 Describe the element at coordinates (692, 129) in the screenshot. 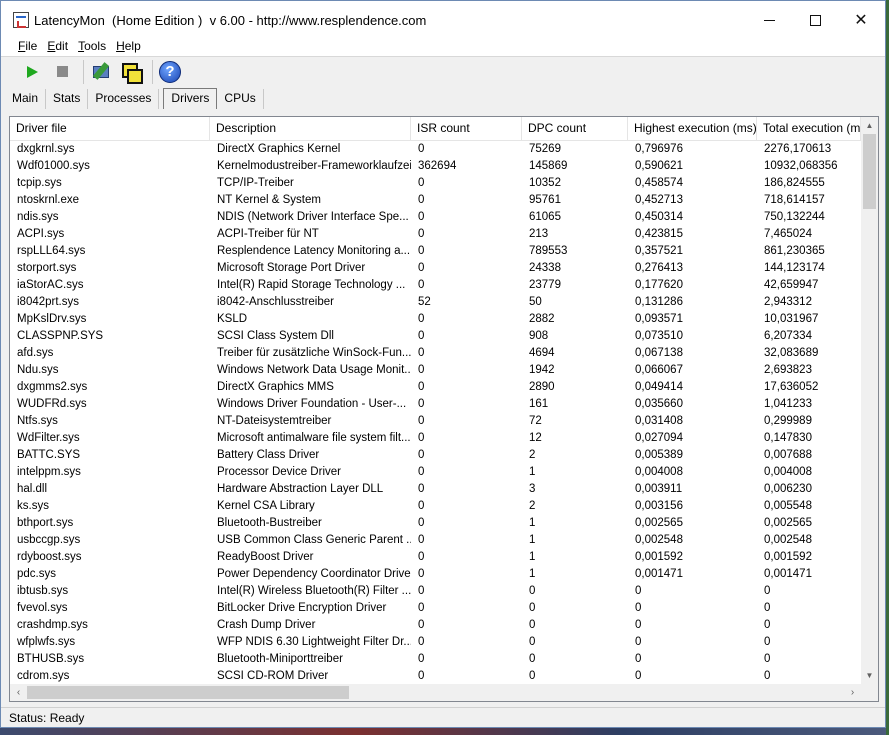

I see `column-header-highest-execution: Highest execution (ms)` at that location.